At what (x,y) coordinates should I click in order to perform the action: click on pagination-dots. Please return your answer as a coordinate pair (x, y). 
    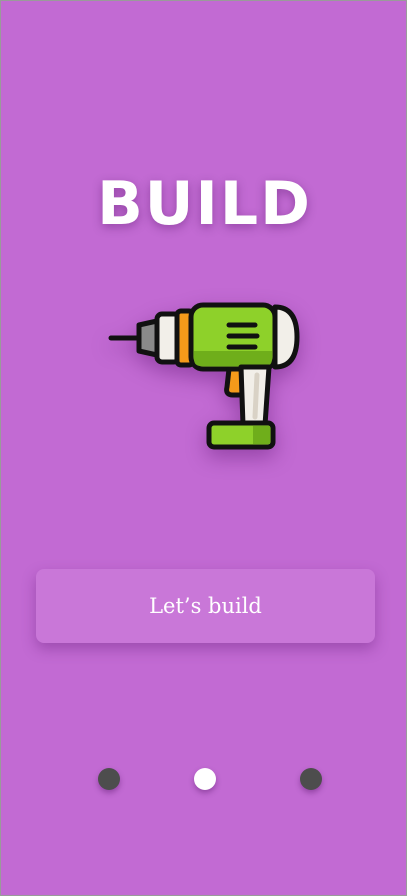
    Looking at the image, I should click on (204, 780).